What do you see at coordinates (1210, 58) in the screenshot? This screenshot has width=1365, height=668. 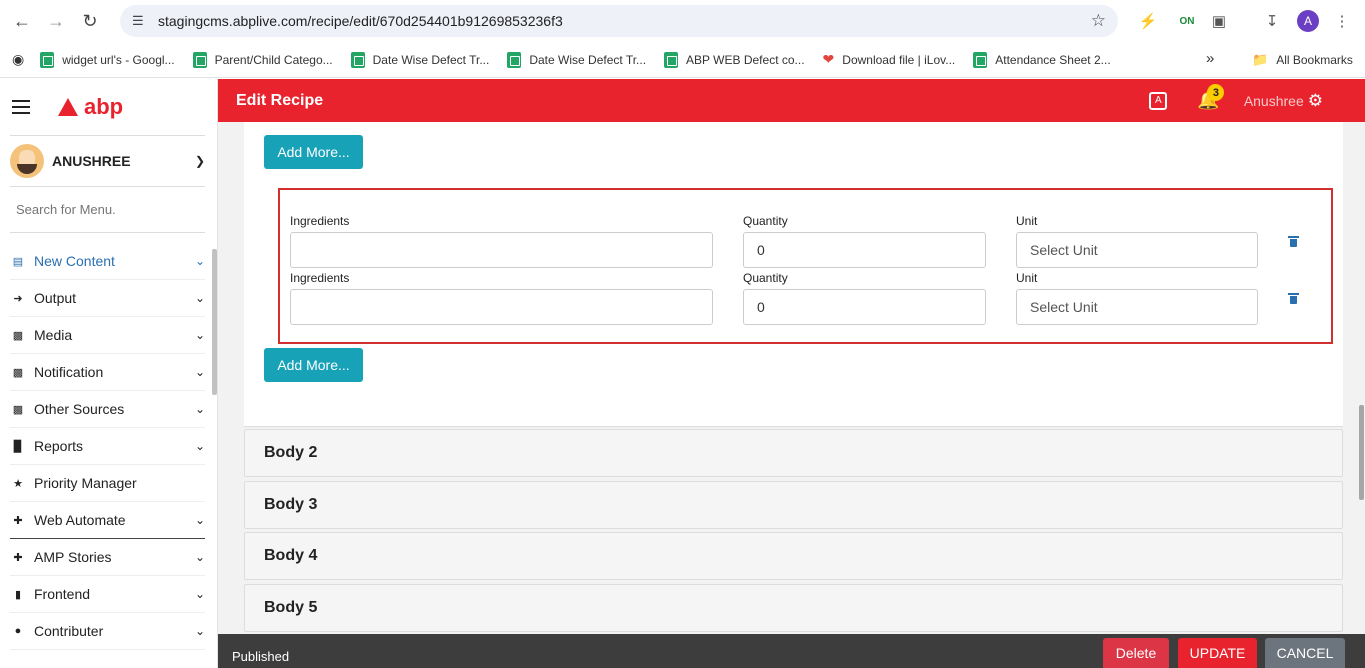 I see `more-bookmarks-button: »` at bounding box center [1210, 58].